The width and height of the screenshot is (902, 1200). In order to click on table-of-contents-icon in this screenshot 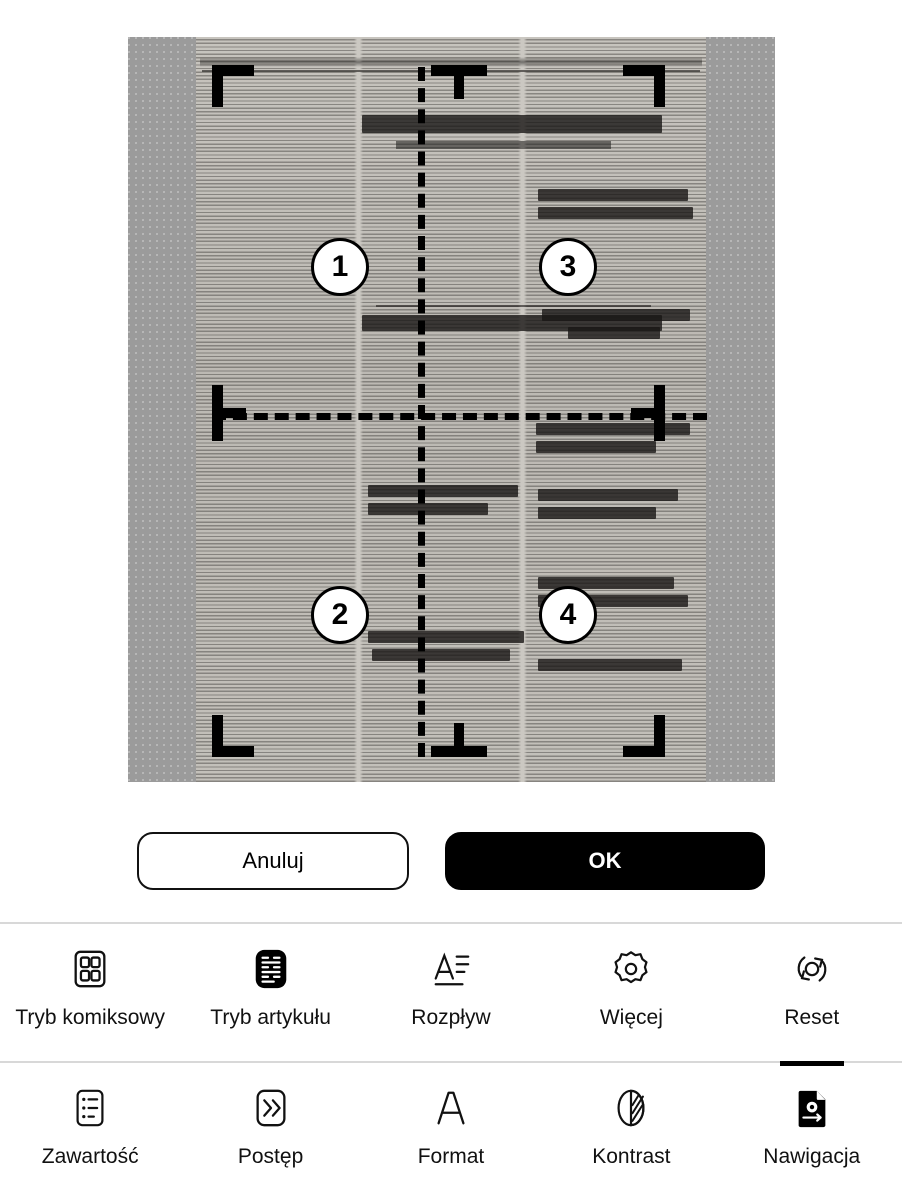, I will do `click(90, 1108)`.